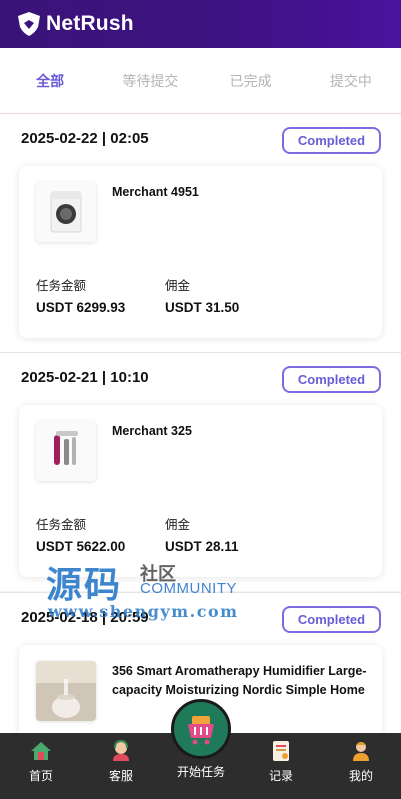 The height and width of the screenshot is (799, 401). Describe the element at coordinates (280, 776) in the screenshot. I see `nav-records-label: 记录` at that location.